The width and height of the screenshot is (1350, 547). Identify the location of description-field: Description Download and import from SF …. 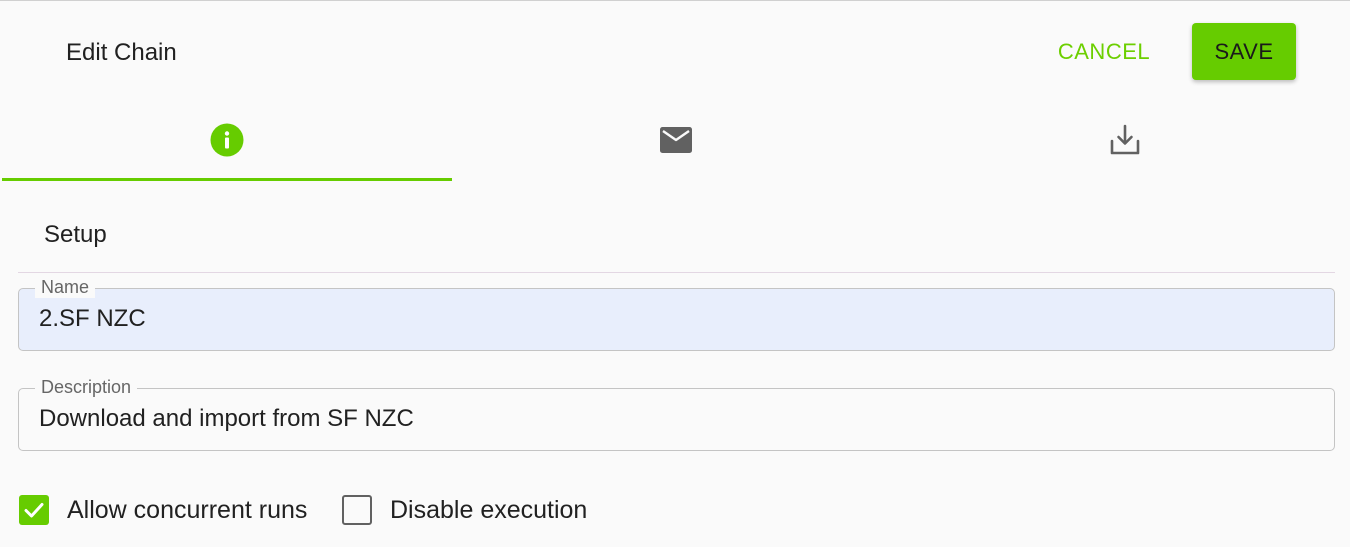
(676, 413).